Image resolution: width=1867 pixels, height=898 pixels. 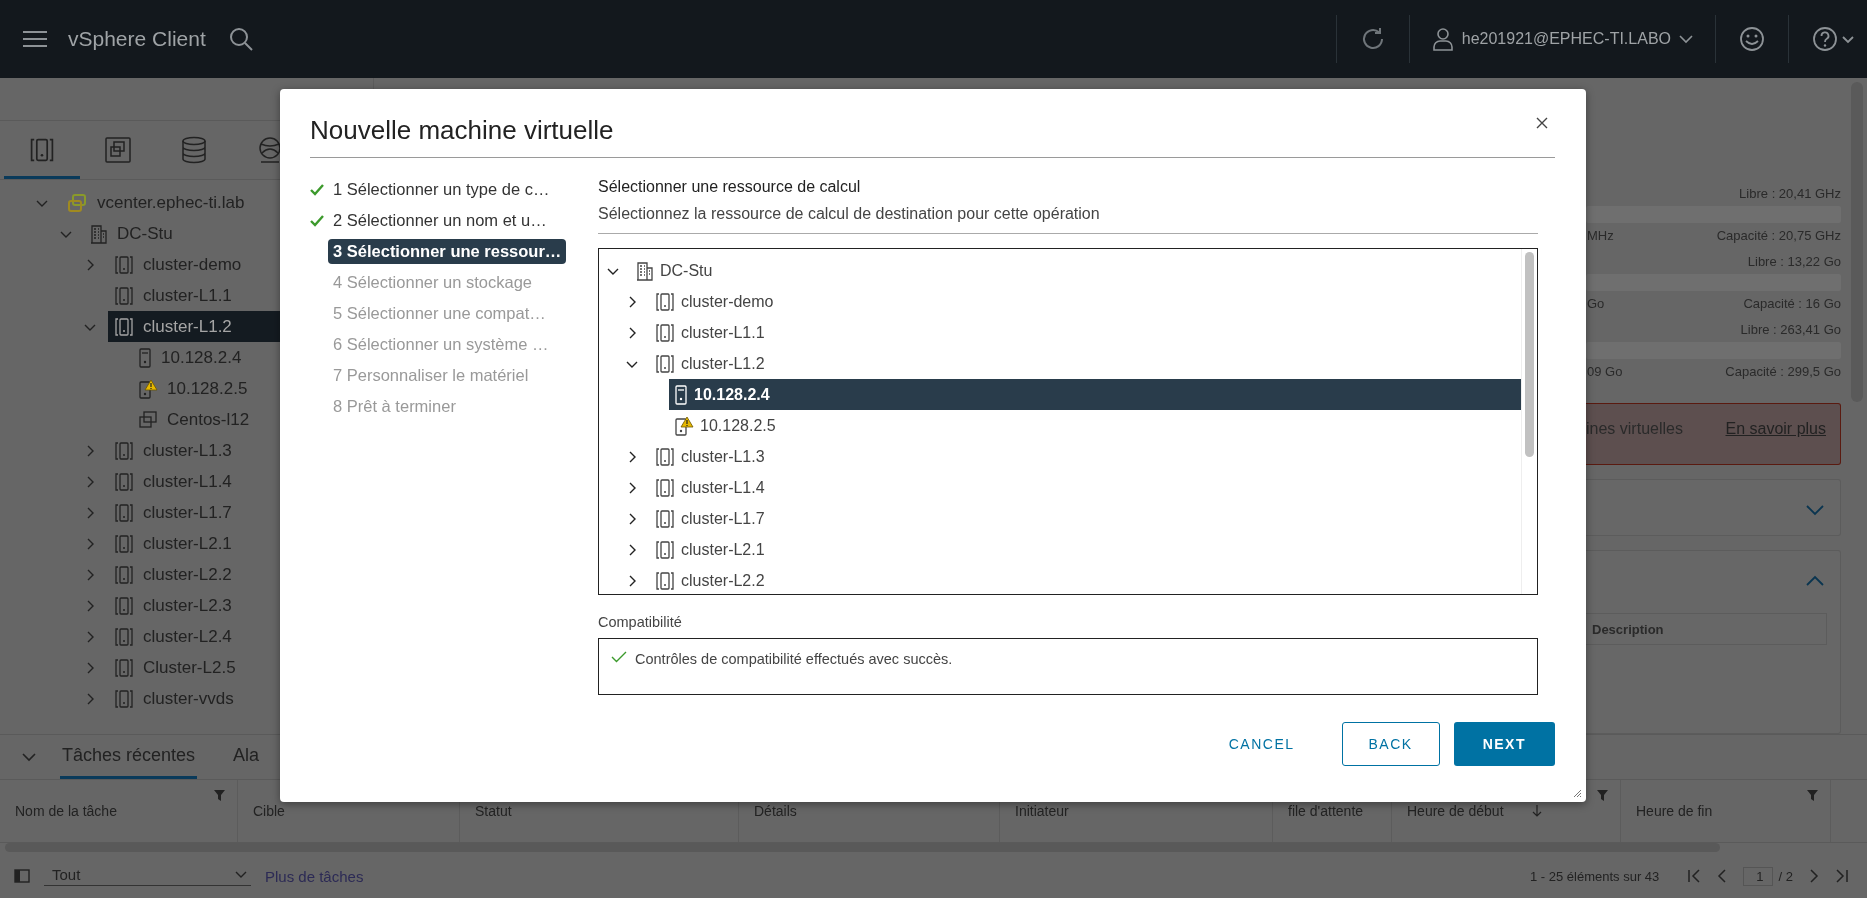 What do you see at coordinates (1775, 429) in the screenshot?
I see `learn-more-link: En savoir plus` at bounding box center [1775, 429].